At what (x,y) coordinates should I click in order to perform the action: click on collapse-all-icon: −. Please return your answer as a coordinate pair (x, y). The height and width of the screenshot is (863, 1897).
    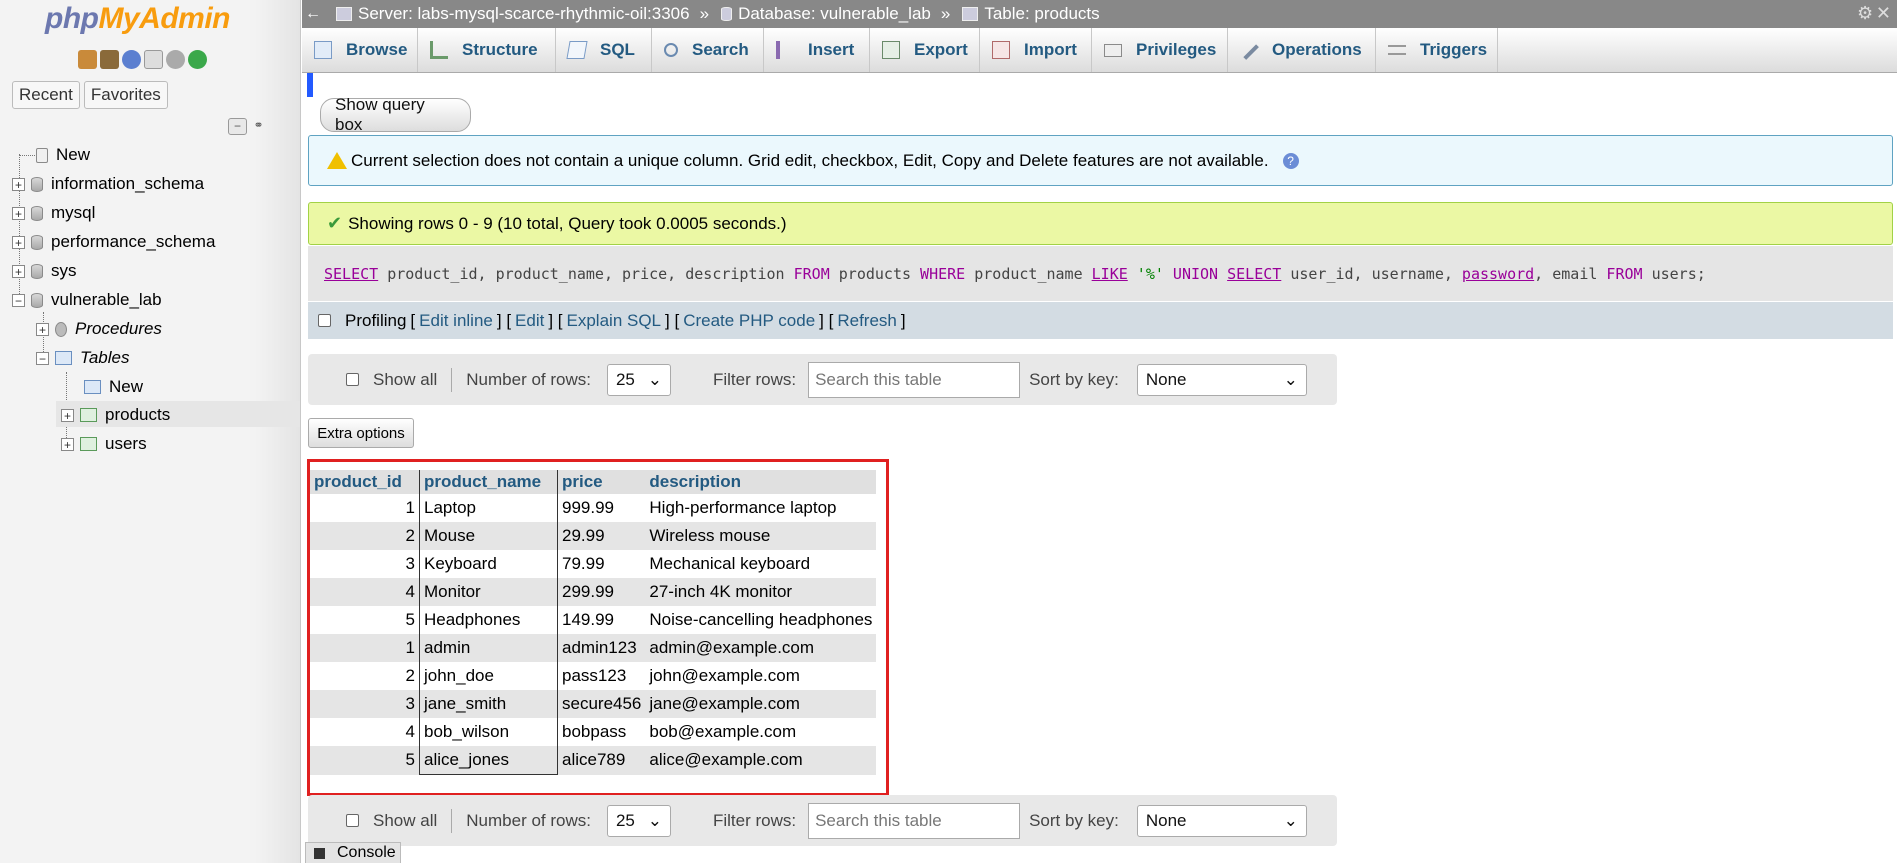
    Looking at the image, I should click on (237, 126).